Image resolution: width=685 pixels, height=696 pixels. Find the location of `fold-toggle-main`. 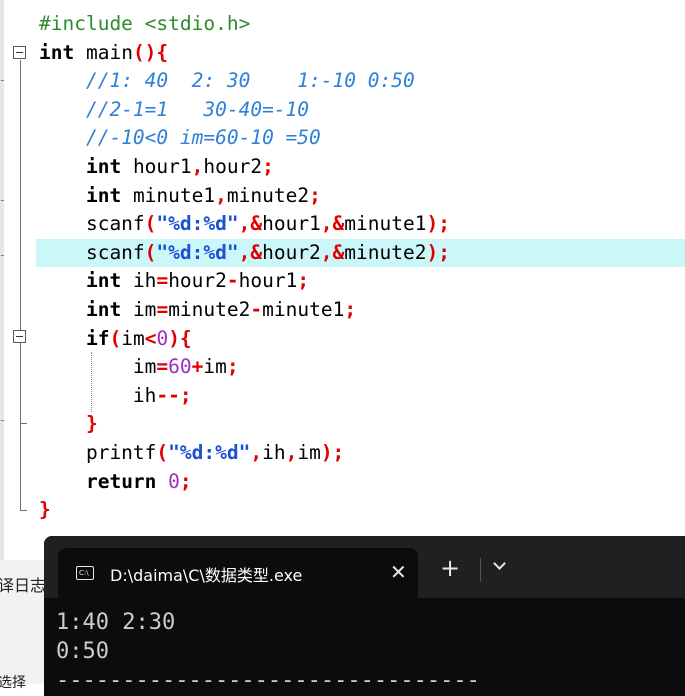

fold-toggle-main is located at coordinates (19, 52).